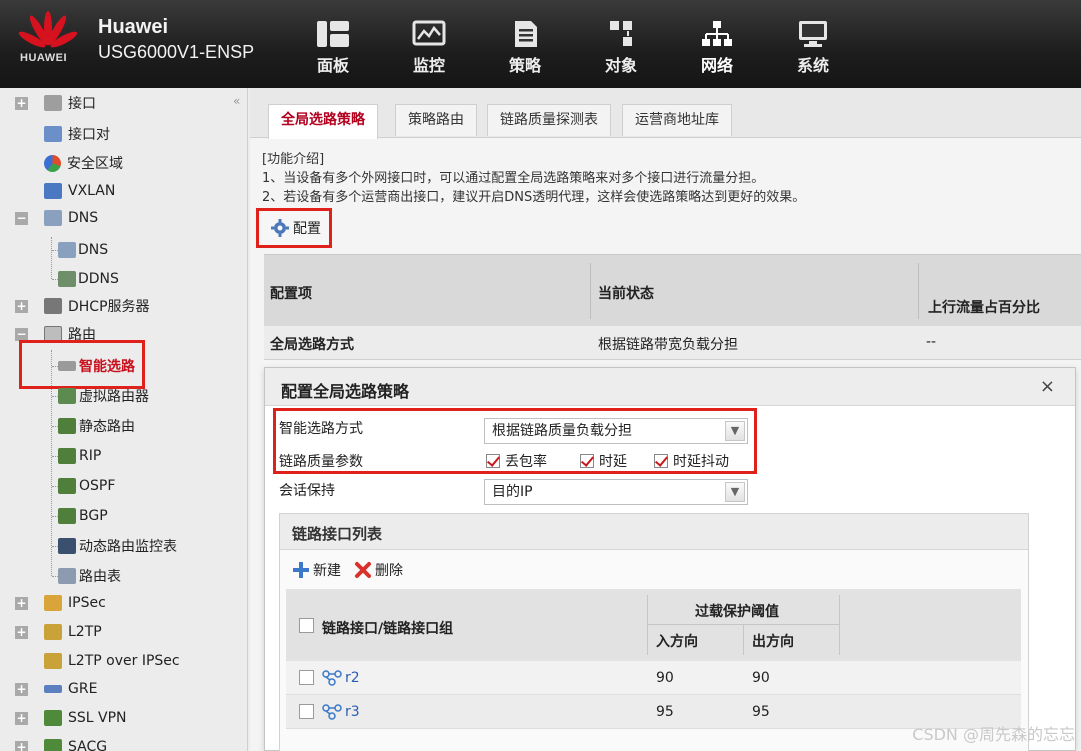  Describe the element at coordinates (626, 294) in the screenshot. I see `grid-header-cell: 当前状态` at that location.